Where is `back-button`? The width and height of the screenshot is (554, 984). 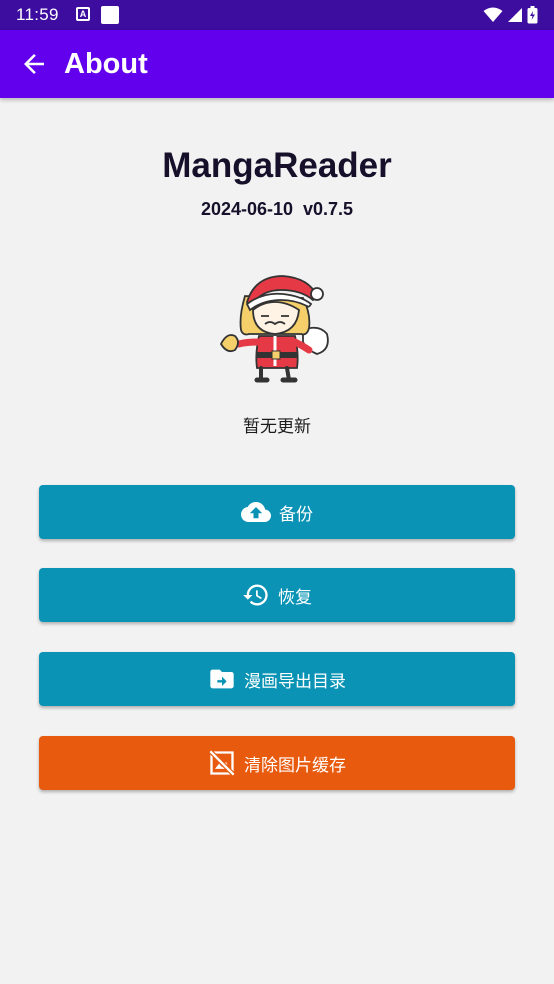
back-button is located at coordinates (34, 64).